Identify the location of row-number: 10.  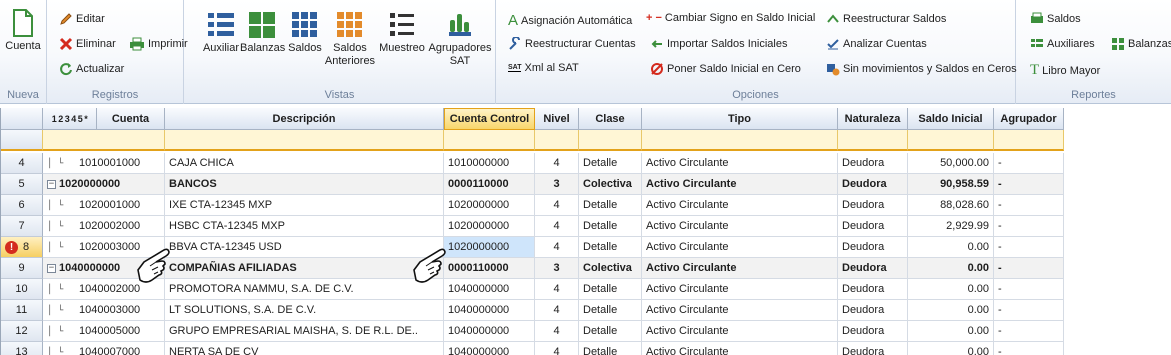
(22, 289).